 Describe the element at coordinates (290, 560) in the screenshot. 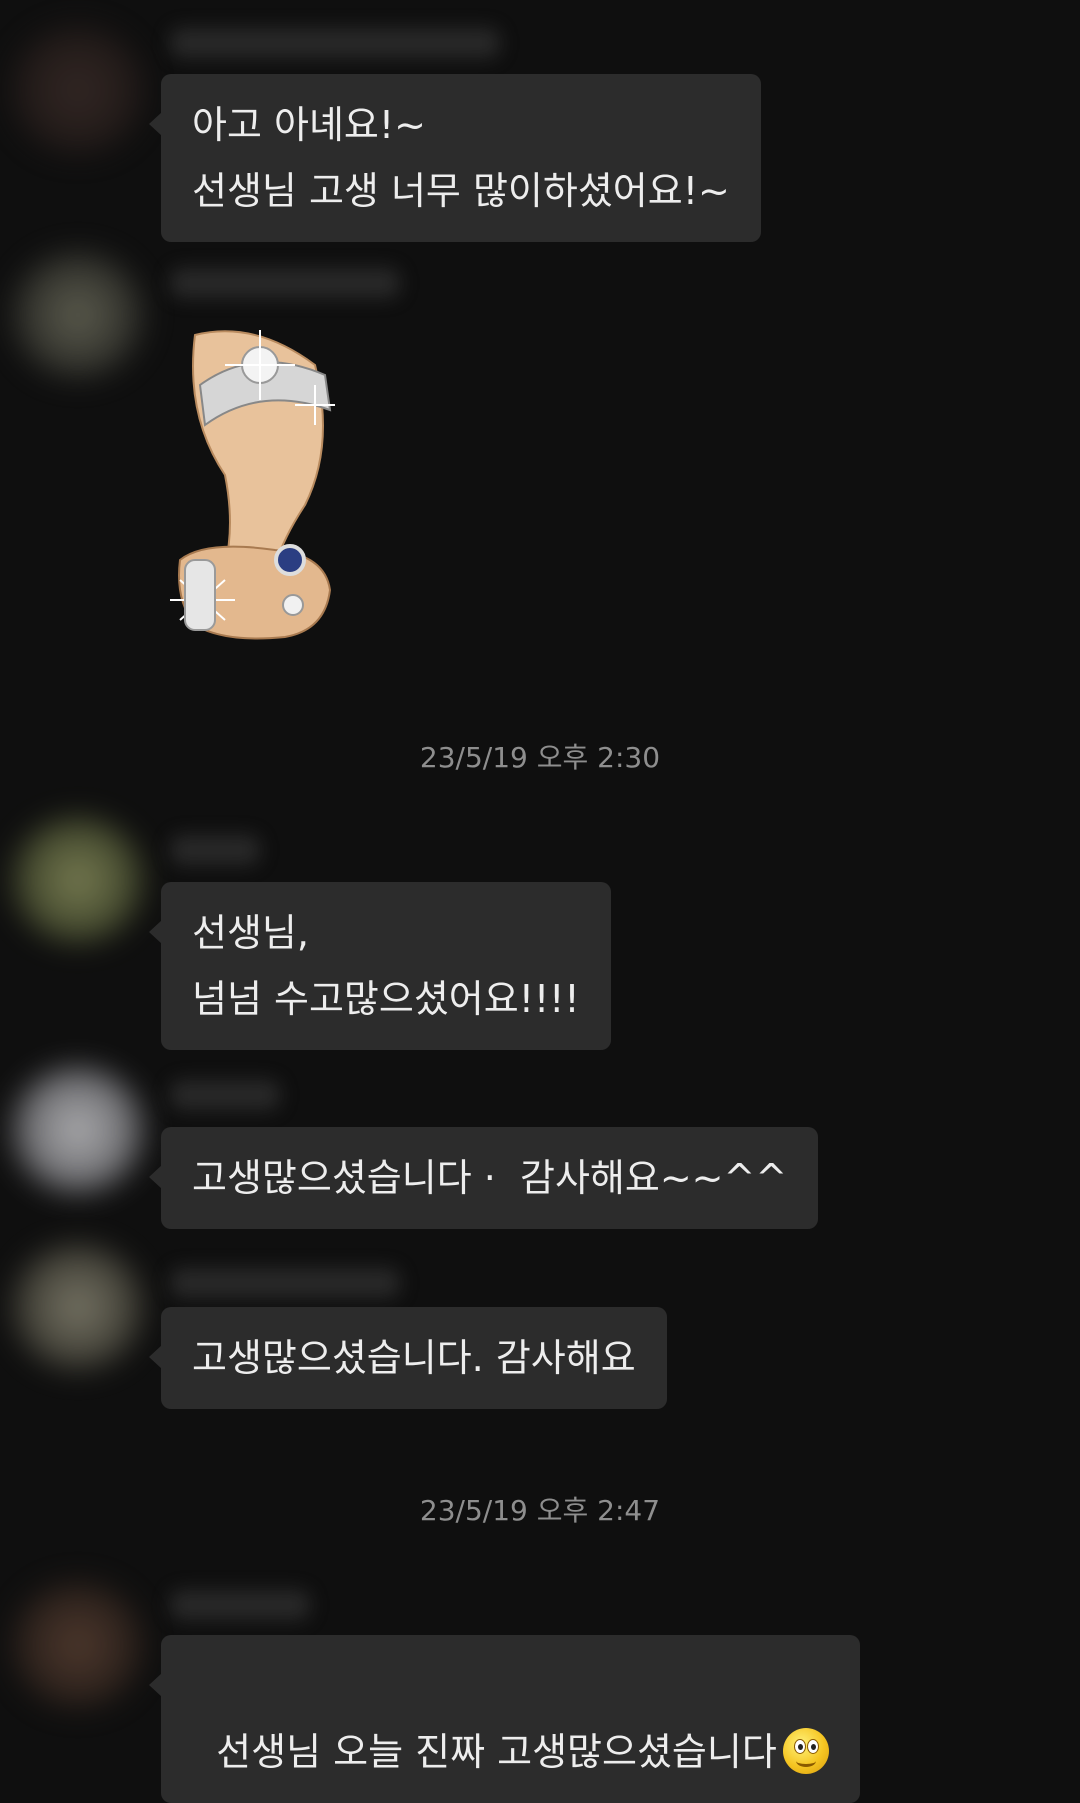

I see `sticker-sapphire` at that location.